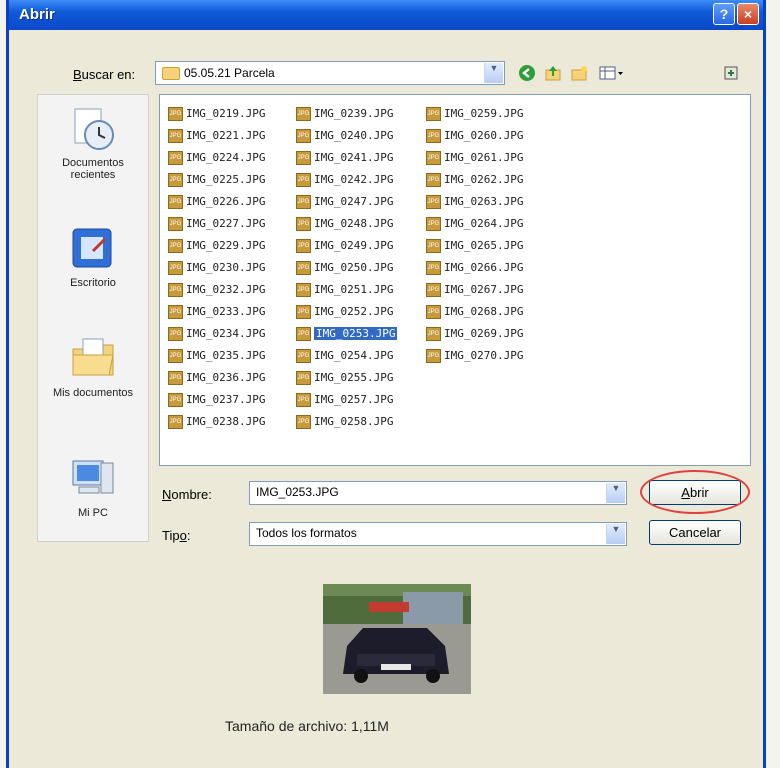 Image resolution: width=780 pixels, height=768 pixels. I want to click on file-type-combo: Todos los formatos ▼, so click(438, 534).